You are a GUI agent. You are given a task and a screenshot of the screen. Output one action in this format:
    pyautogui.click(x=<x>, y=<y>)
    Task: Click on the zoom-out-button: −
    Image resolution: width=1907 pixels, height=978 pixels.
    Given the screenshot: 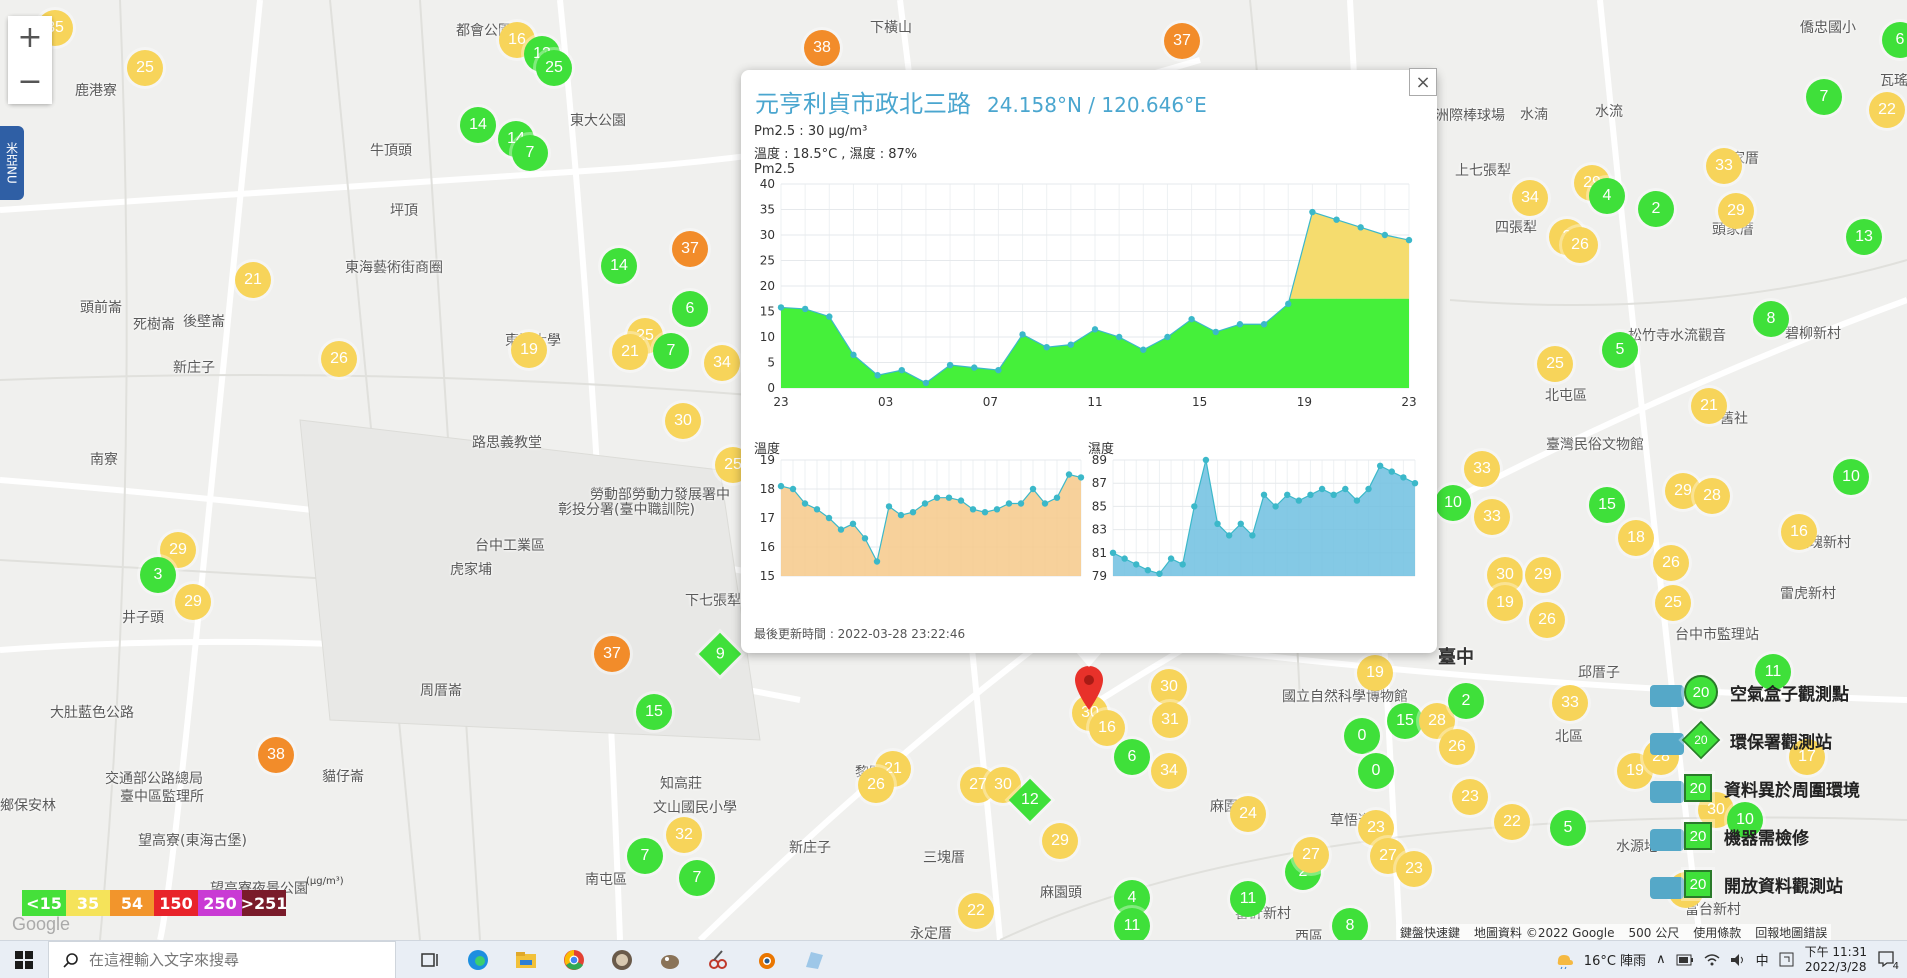 What is the action you would take?
    pyautogui.click(x=30, y=82)
    